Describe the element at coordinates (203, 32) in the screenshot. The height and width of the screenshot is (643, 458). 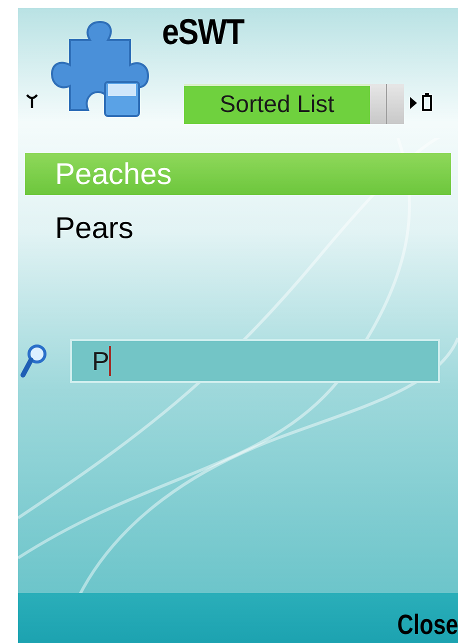
I see `app-title: eSWT` at that location.